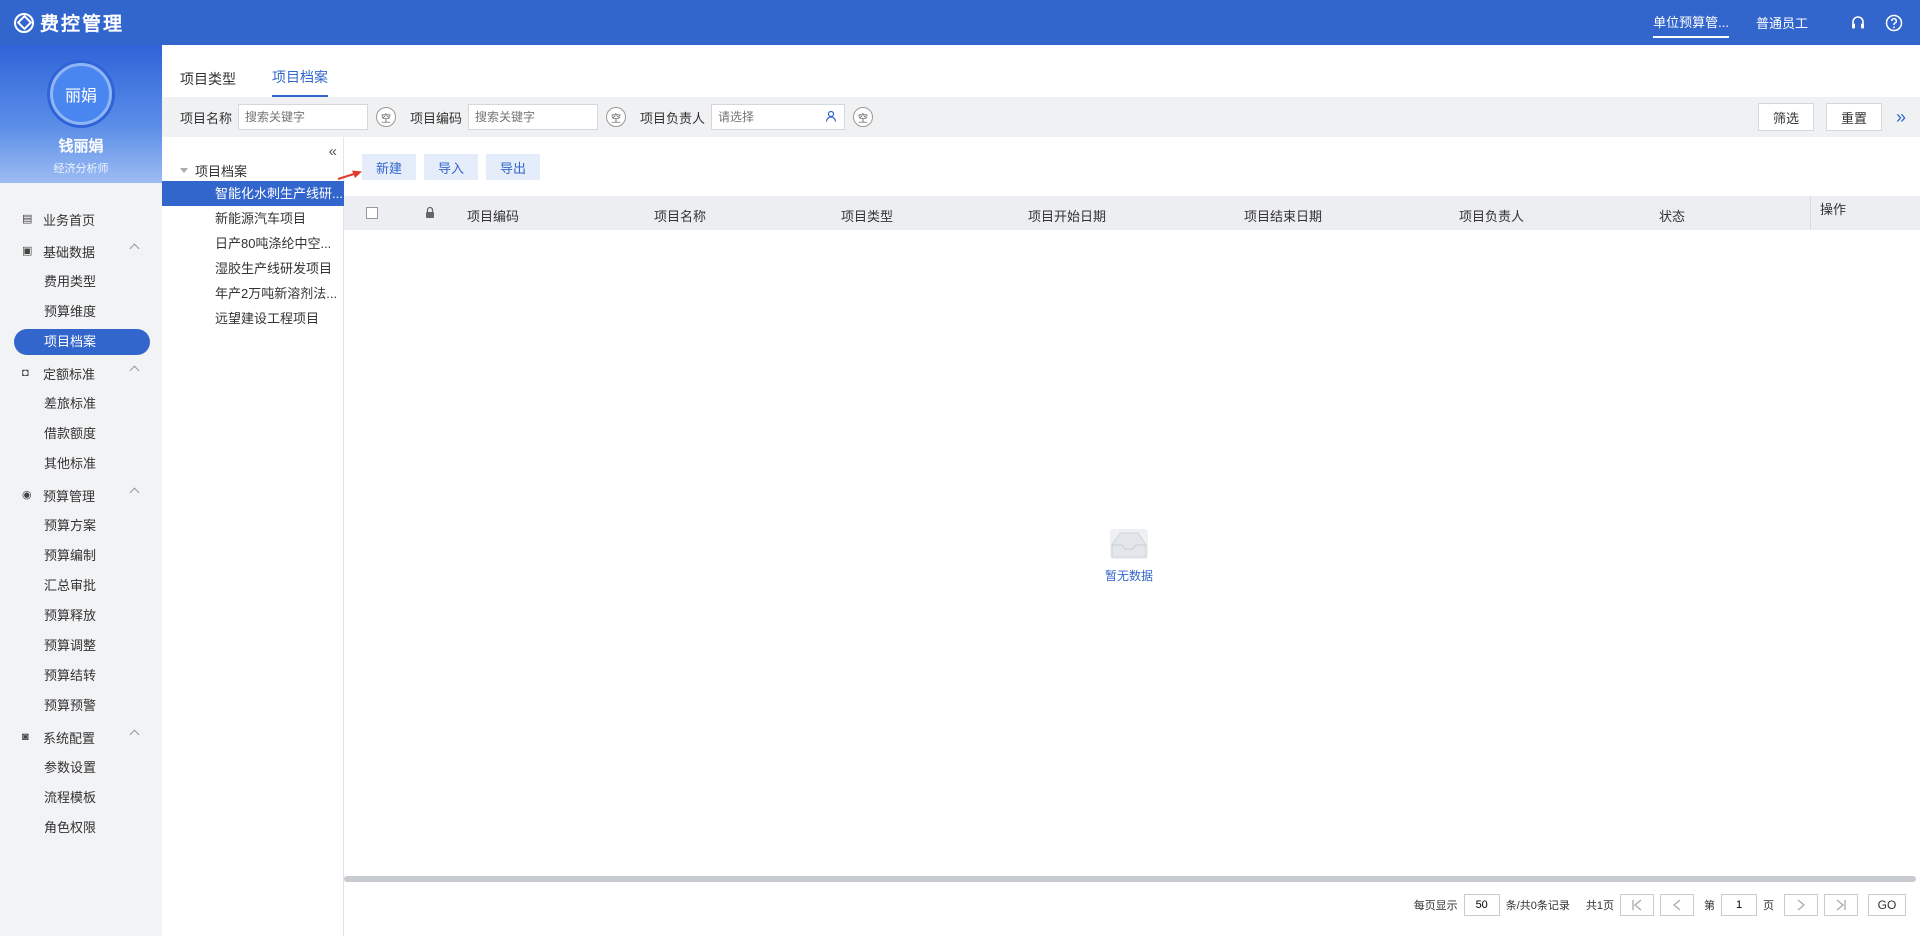 This screenshot has height=936, width=1920. Describe the element at coordinates (208, 83) in the screenshot. I see `tab-project-type: 项目类型` at that location.